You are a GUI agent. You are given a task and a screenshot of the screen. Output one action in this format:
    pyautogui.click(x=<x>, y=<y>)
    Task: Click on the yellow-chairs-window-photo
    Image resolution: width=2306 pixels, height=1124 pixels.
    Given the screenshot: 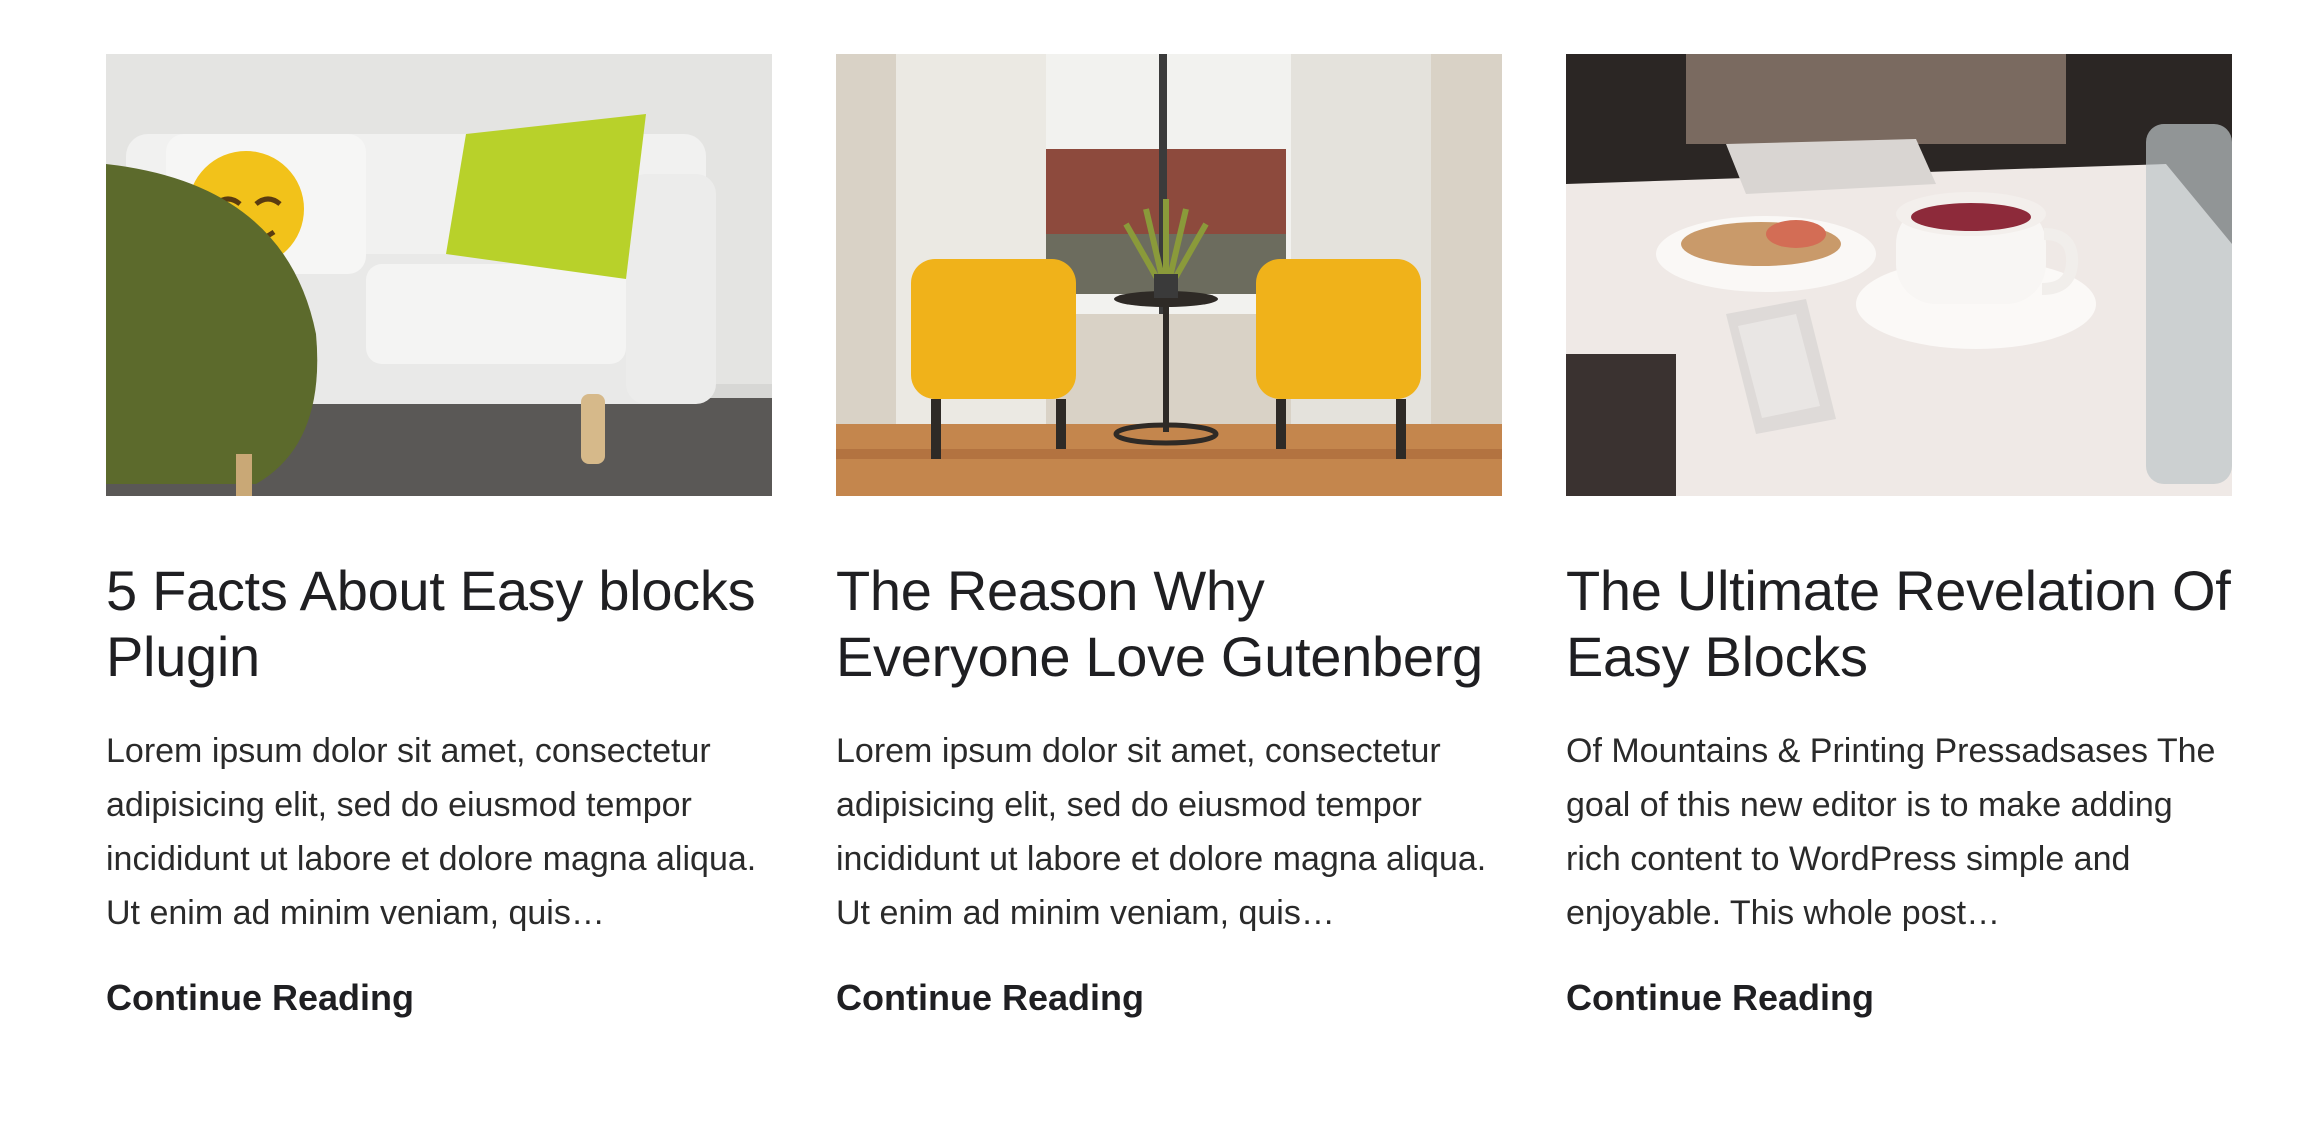 What is the action you would take?
    pyautogui.click(x=1169, y=275)
    